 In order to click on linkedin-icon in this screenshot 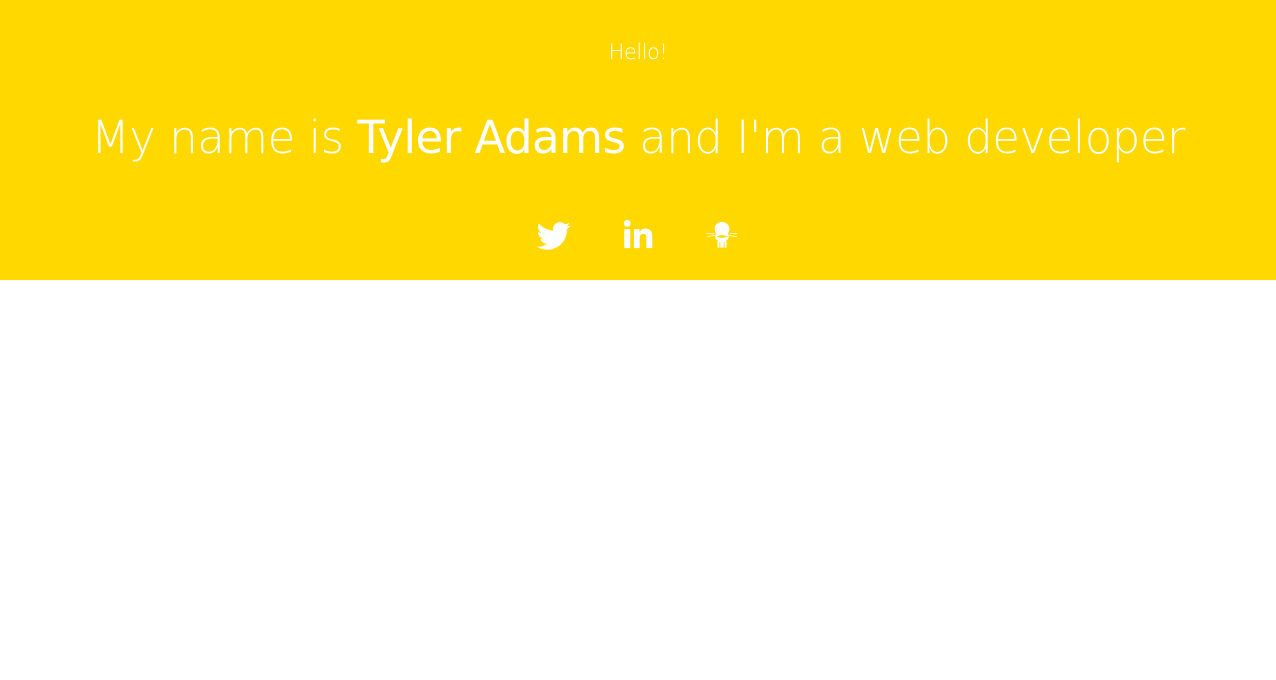, I will do `click(638, 234)`.